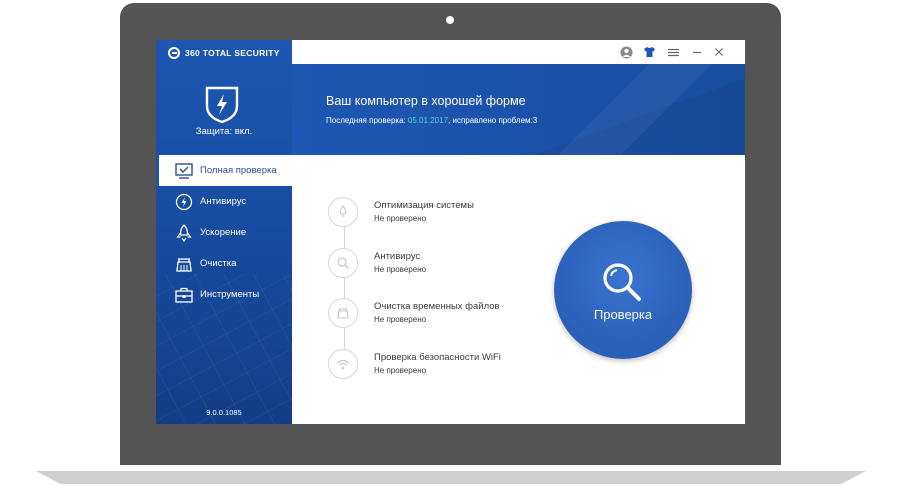 Image resolution: width=900 pixels, height=486 pixels. Describe the element at coordinates (343, 212) in the screenshot. I see `bell-rocket-icon` at that location.